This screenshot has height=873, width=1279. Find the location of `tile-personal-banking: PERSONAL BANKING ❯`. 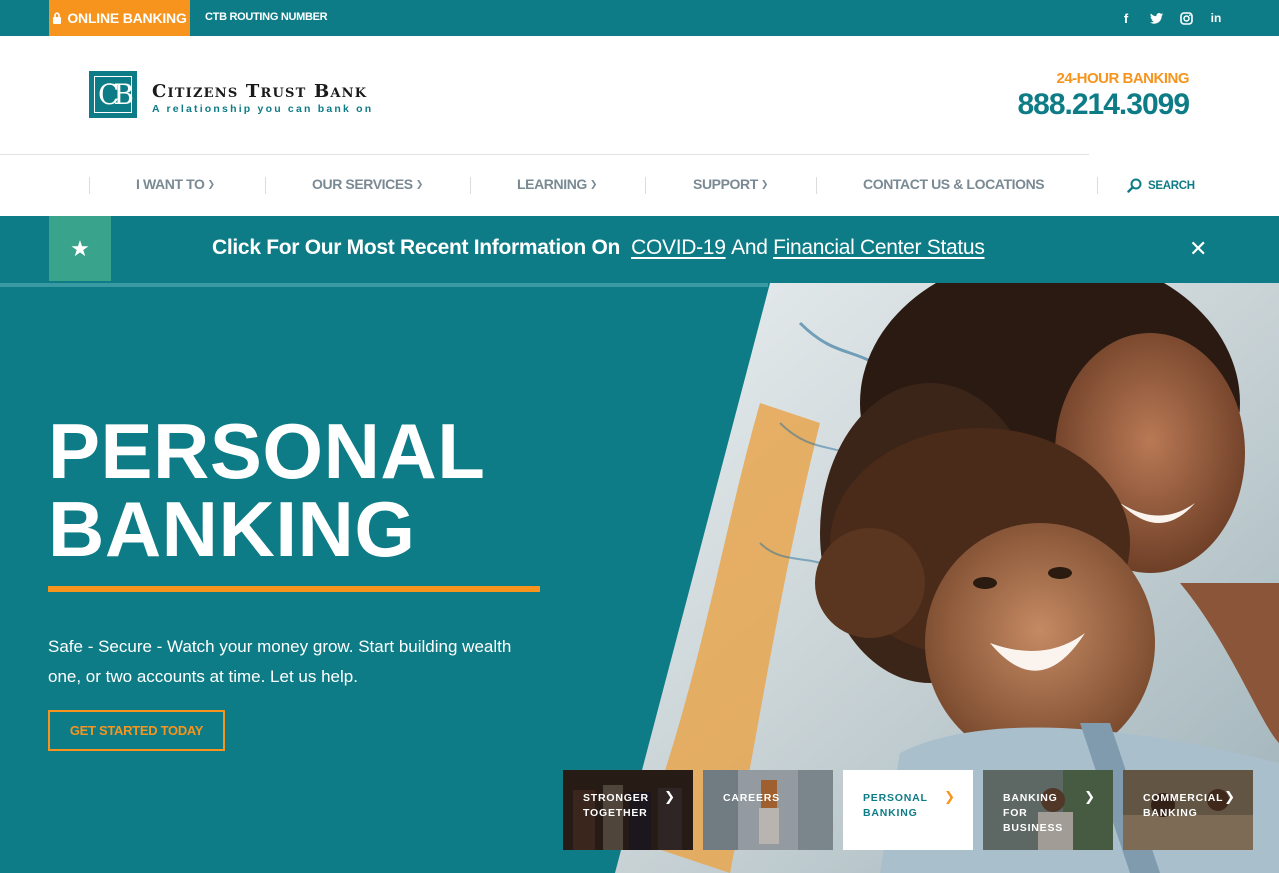

tile-personal-banking: PERSONAL BANKING ❯ is located at coordinates (908, 810).